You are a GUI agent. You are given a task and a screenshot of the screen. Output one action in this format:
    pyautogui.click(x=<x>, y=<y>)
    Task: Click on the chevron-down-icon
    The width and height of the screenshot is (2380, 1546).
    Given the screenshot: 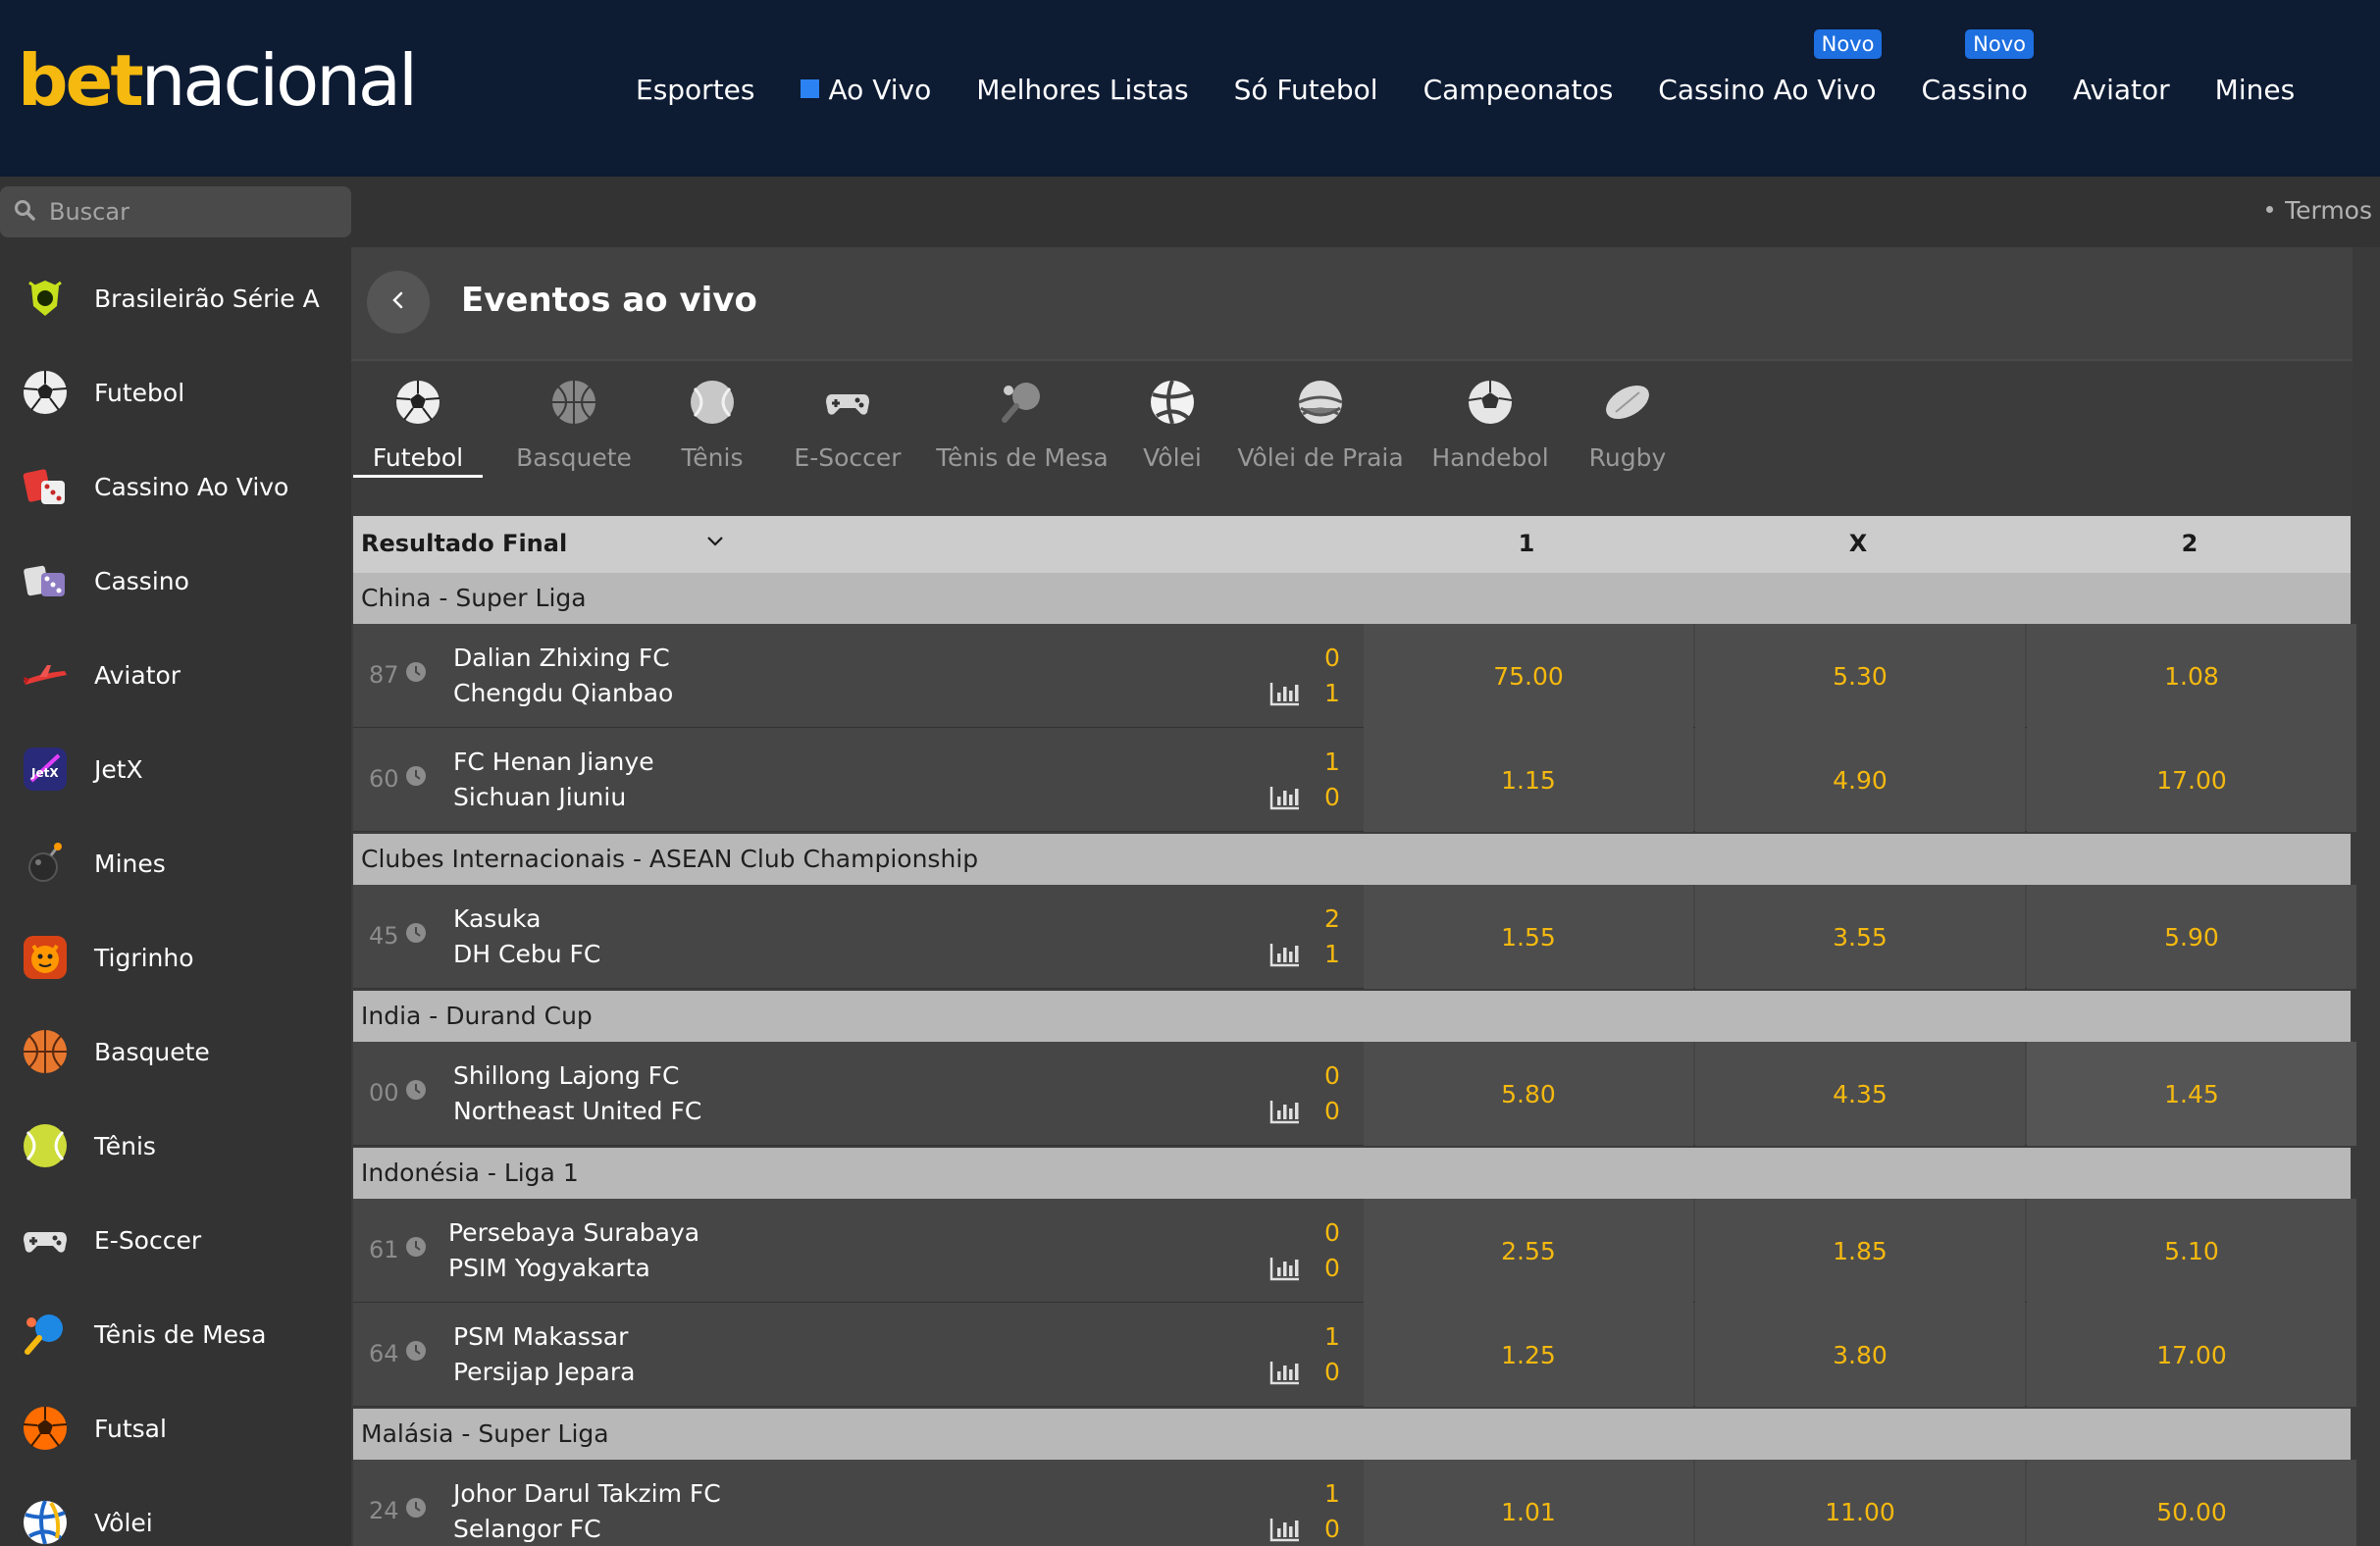 What is the action you would take?
    pyautogui.click(x=715, y=542)
    